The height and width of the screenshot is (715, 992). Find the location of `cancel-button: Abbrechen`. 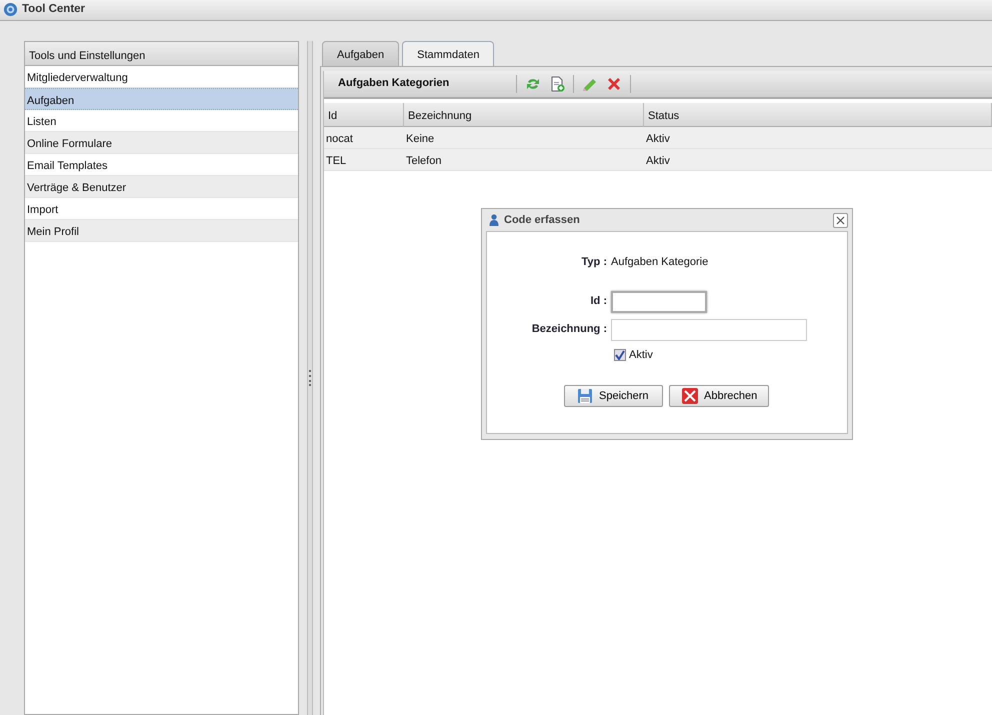

cancel-button: Abbrechen is located at coordinates (719, 396).